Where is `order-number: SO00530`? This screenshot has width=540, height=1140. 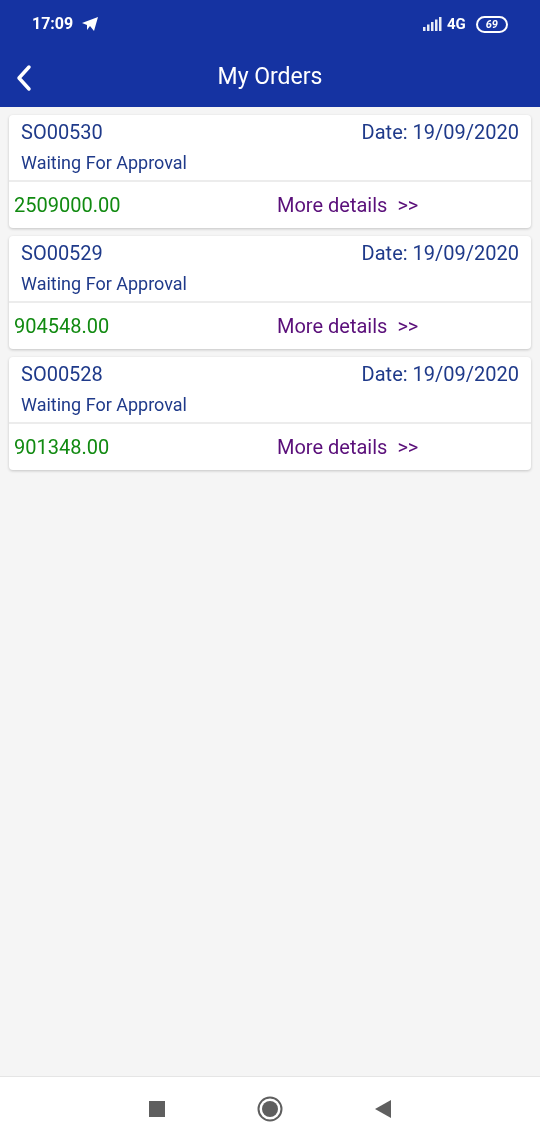 order-number: SO00530 is located at coordinates (62, 132).